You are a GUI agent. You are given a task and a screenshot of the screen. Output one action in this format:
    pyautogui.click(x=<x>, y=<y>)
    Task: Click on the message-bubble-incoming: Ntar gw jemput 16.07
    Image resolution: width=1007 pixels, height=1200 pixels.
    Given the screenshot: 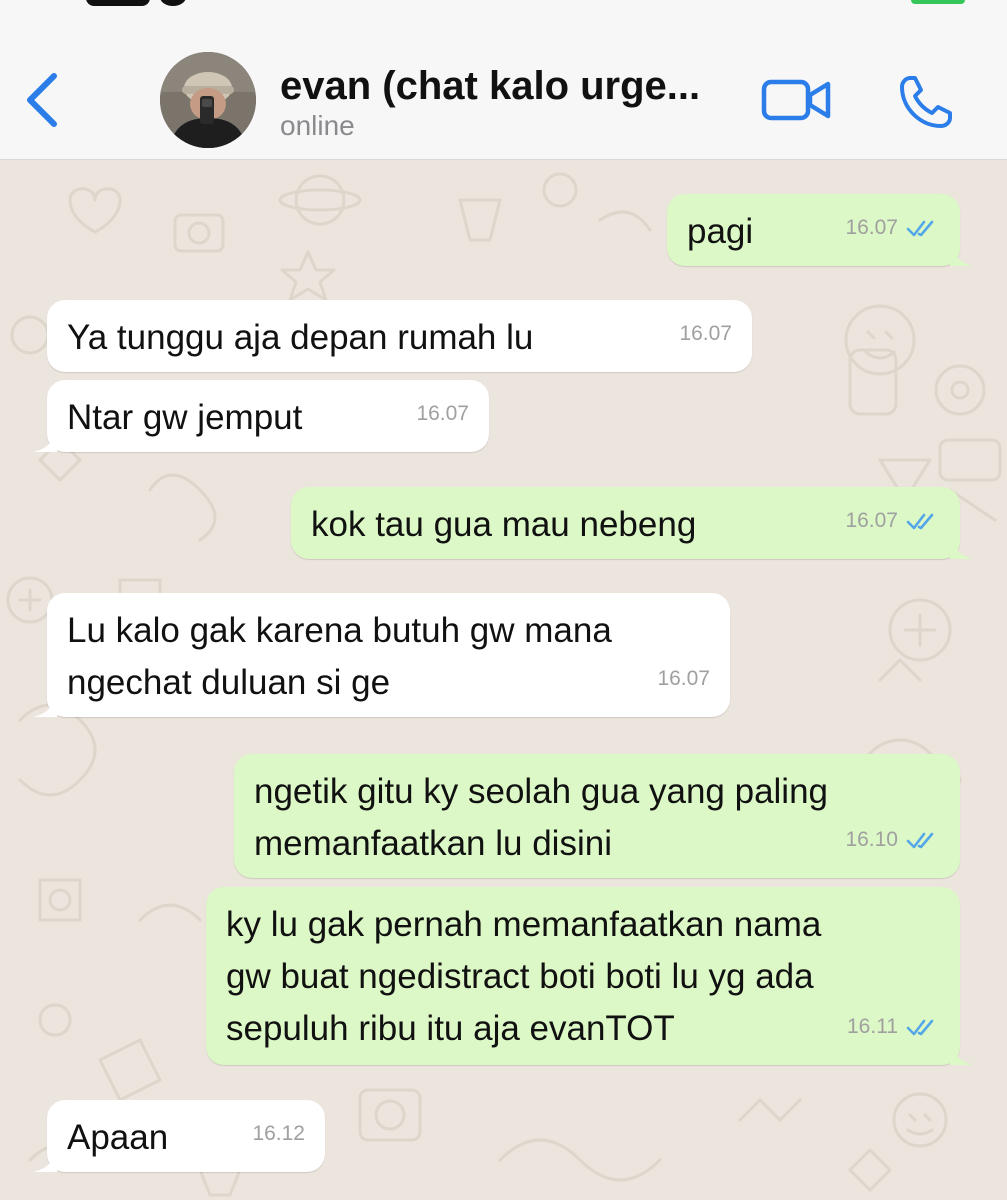 What is the action you would take?
    pyautogui.click(x=261, y=416)
    